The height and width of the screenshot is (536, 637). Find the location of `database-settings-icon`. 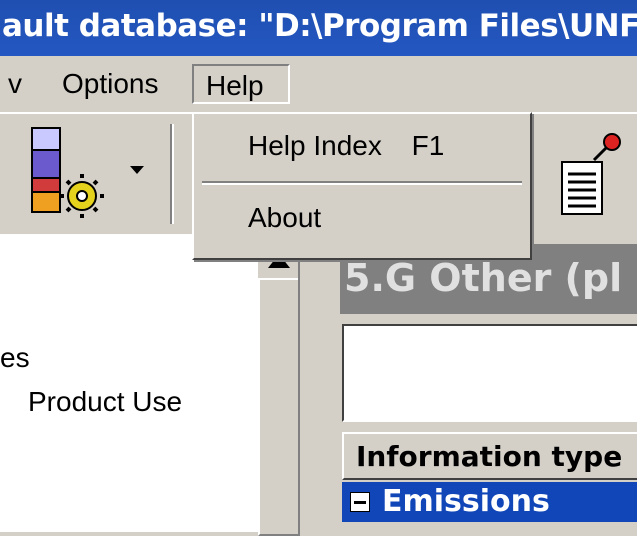

database-settings-icon is located at coordinates (70, 172).